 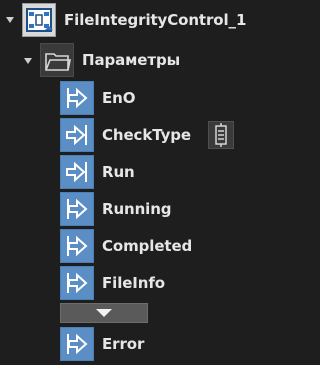 I want to click on chevron-down-icon, so click(x=104, y=313).